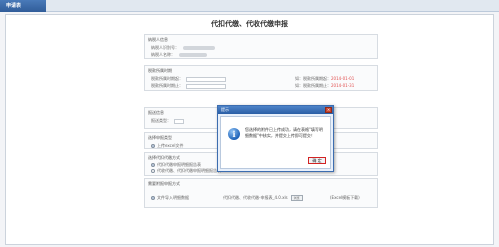 The image size is (499, 247). I want to click on dialog-title: 提示, so click(225, 109).